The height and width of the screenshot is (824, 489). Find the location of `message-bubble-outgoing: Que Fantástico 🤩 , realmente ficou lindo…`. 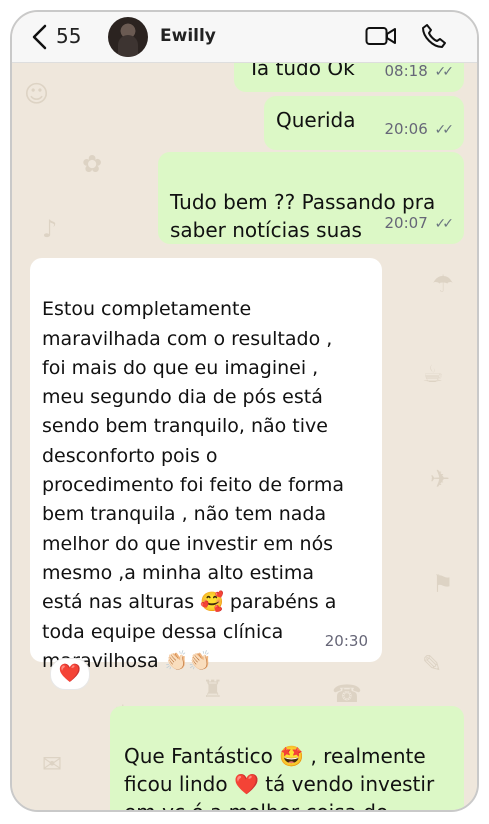

message-bubble-outgoing: Que Fantástico 🤩 , realmente ficou lindo… is located at coordinates (287, 759).